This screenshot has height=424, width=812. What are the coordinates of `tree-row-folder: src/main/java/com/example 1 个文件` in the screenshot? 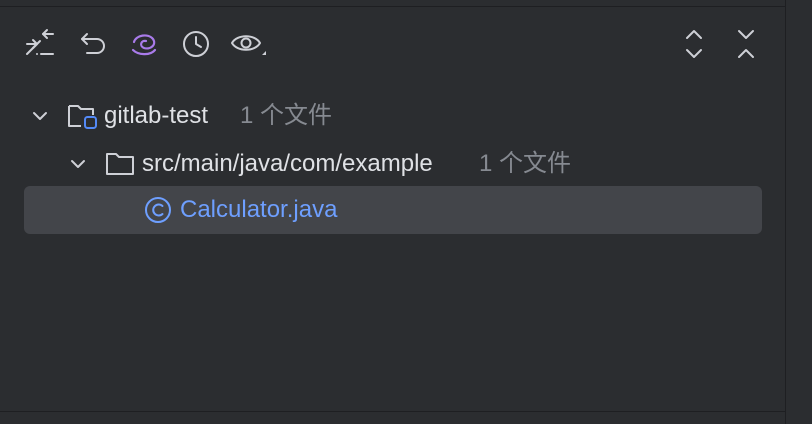 It's located at (392, 164).